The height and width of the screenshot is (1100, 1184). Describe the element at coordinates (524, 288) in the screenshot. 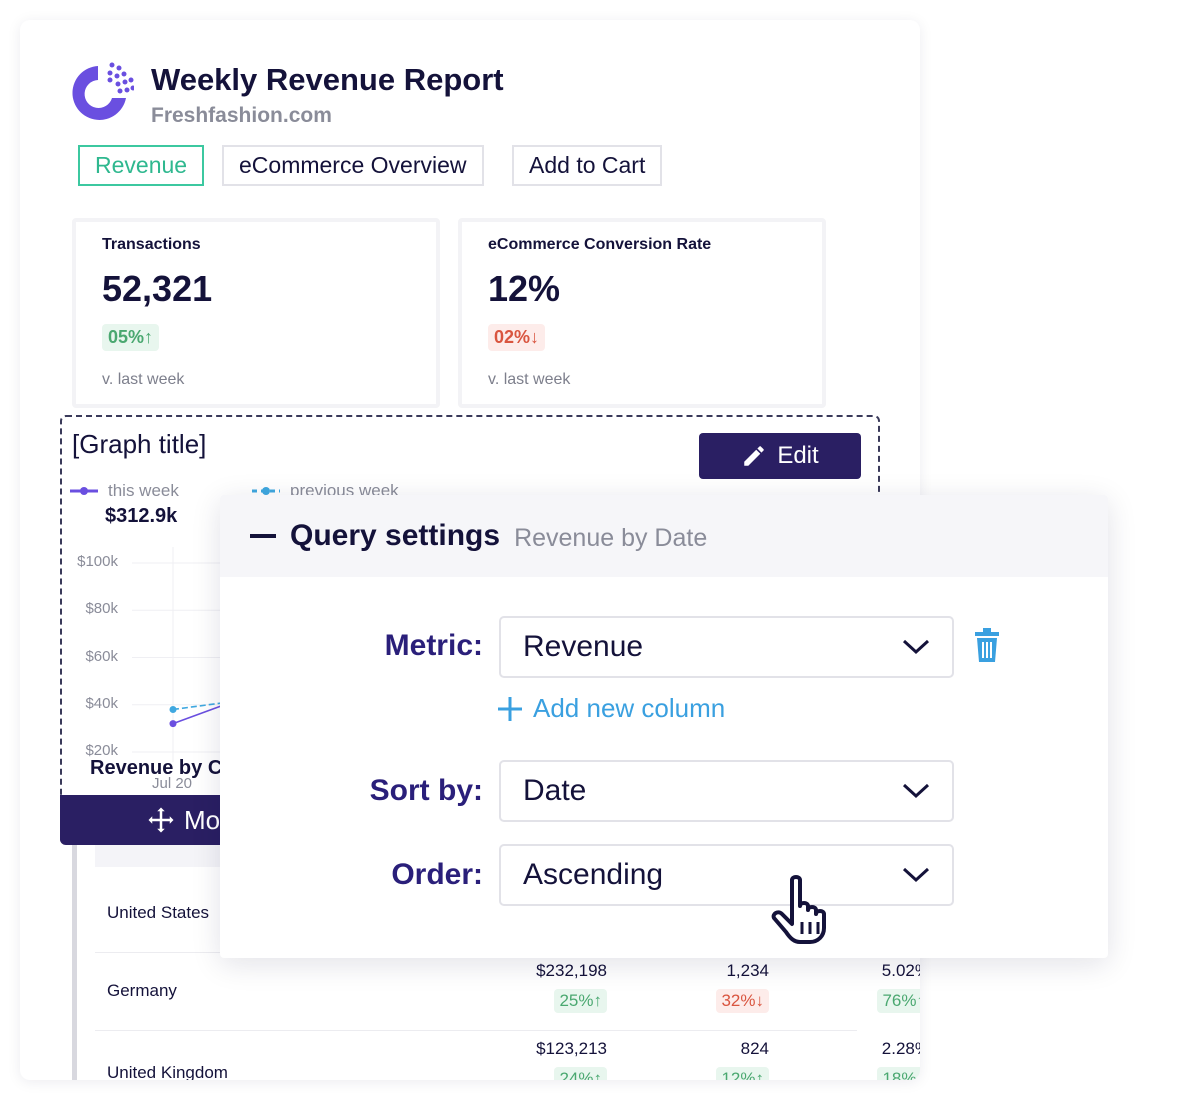

I see `kpi-value: 12%` at that location.